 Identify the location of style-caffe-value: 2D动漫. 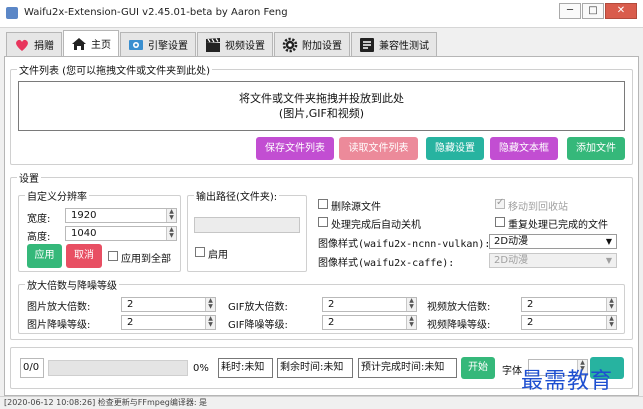
(511, 260).